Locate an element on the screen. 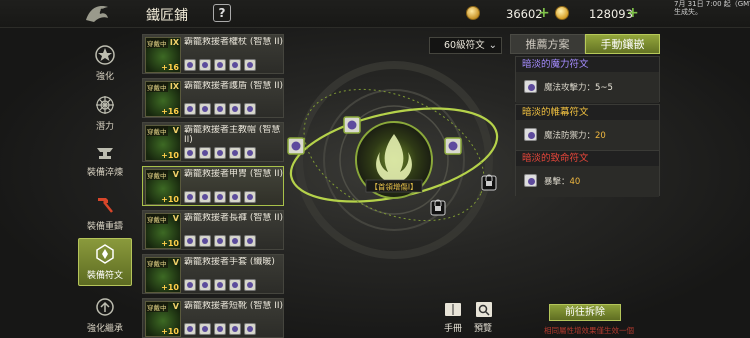 The width and height of the screenshot is (750, 338). tab-recommended: 推薦方案 is located at coordinates (547, 44).